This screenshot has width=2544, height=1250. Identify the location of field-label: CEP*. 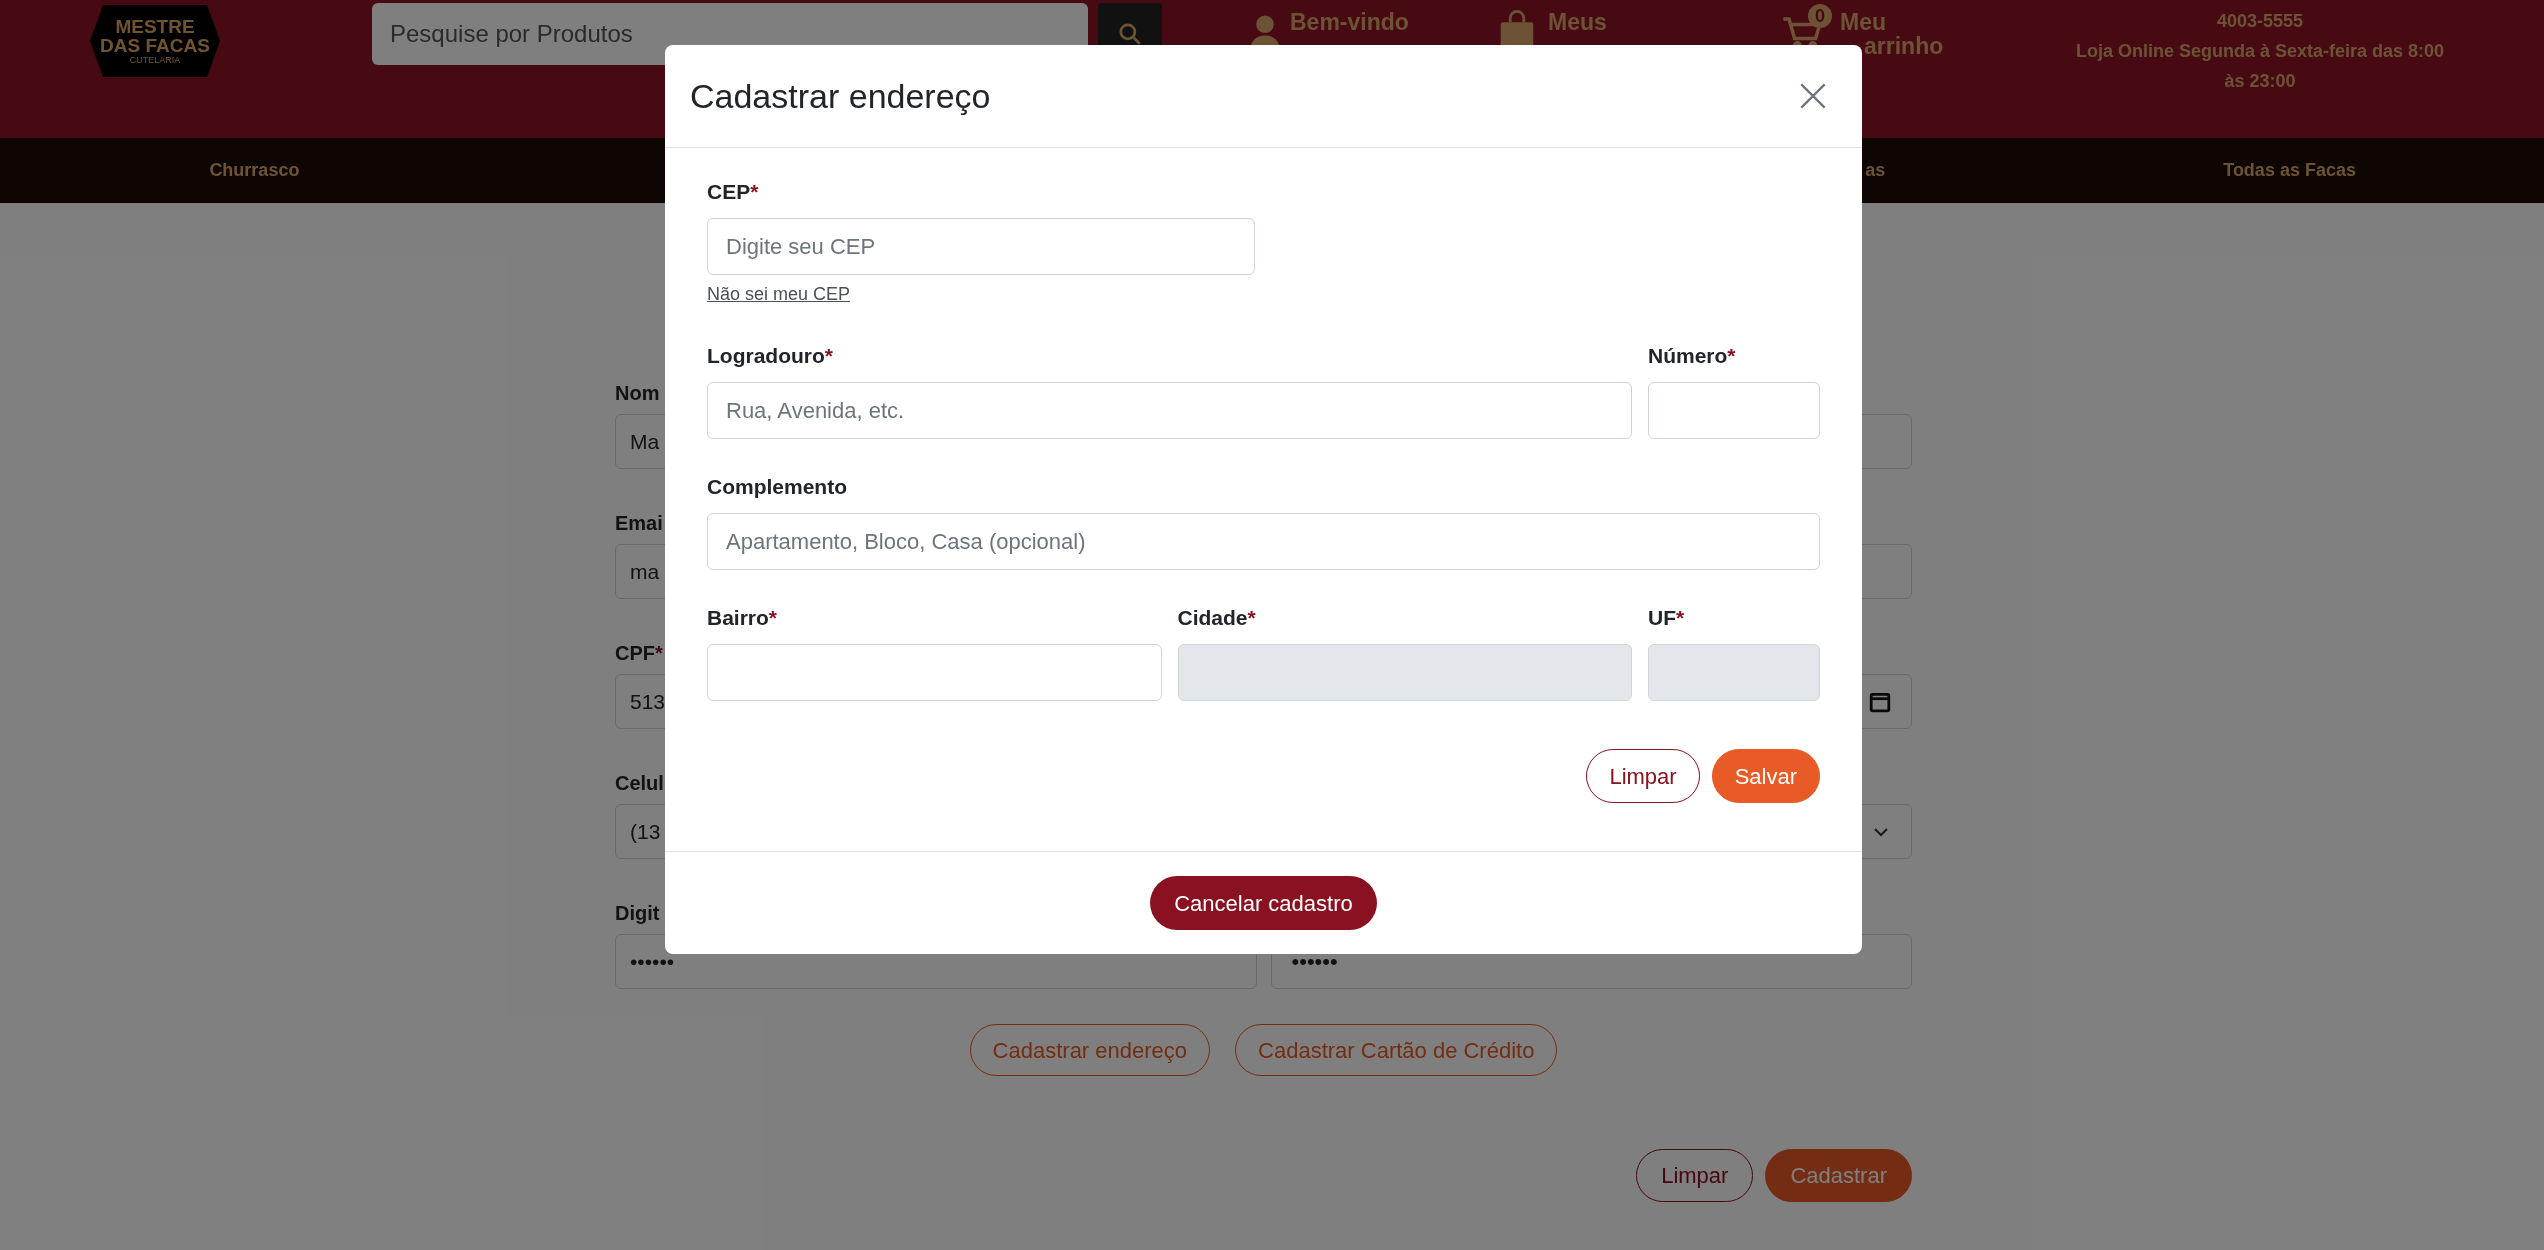
(733, 190).